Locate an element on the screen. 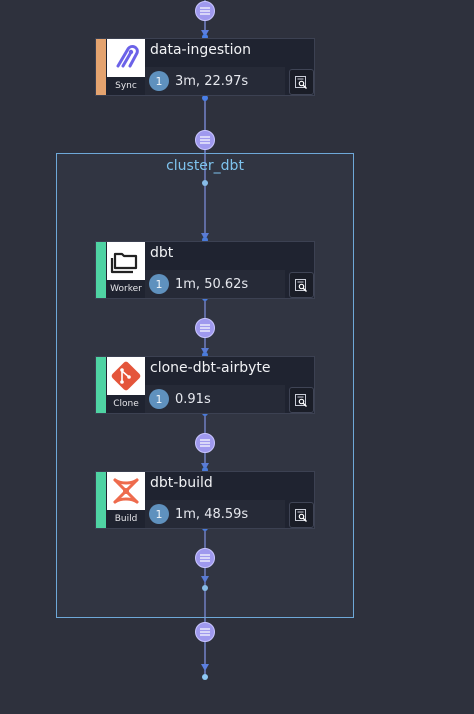 The image size is (474, 714). run-duration: 1m, 50.62s is located at coordinates (212, 284).